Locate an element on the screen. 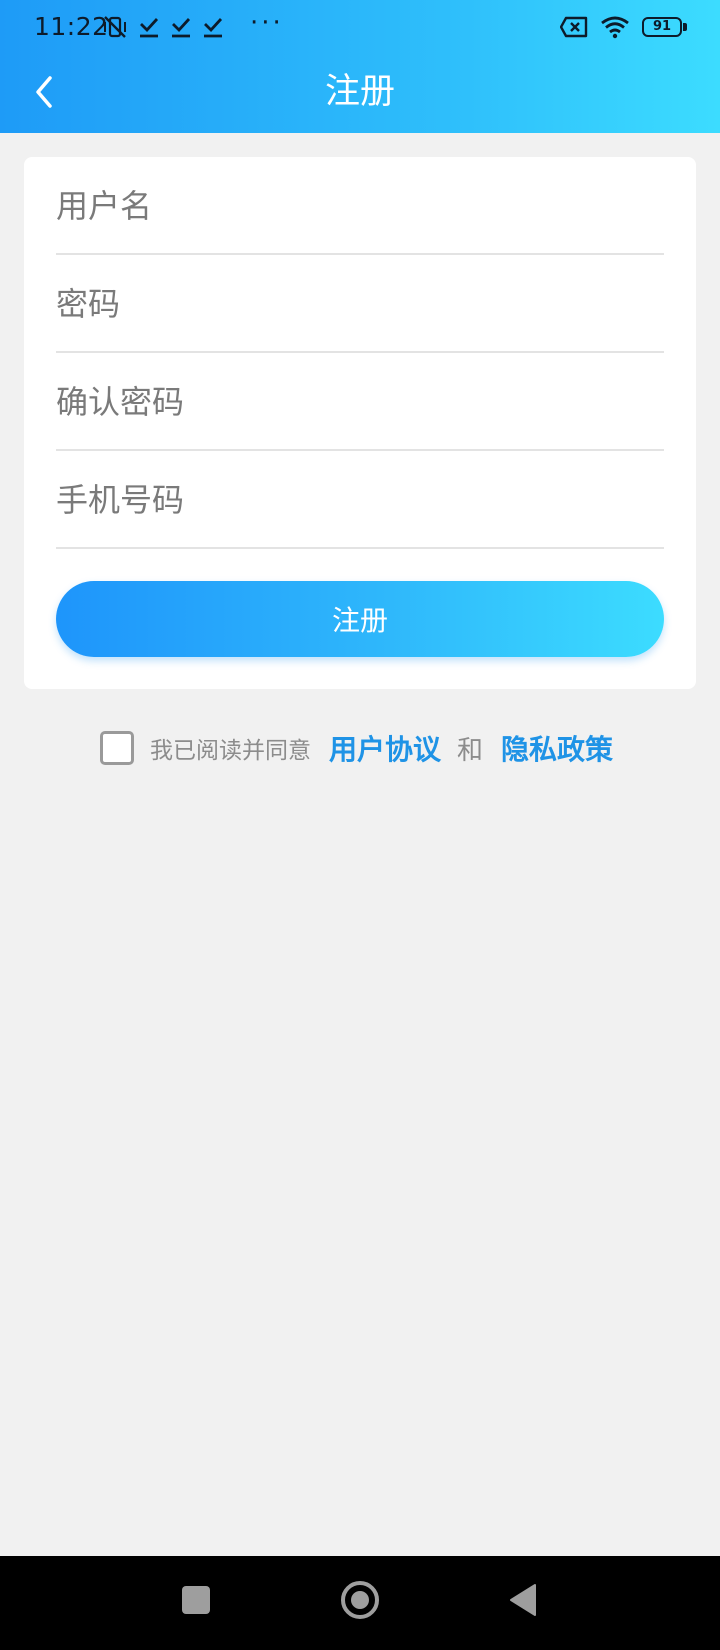 The image size is (720, 1650). agreement-row: 我已阅读并同意 用户协议 和 隐私政策 is located at coordinates (356, 748).